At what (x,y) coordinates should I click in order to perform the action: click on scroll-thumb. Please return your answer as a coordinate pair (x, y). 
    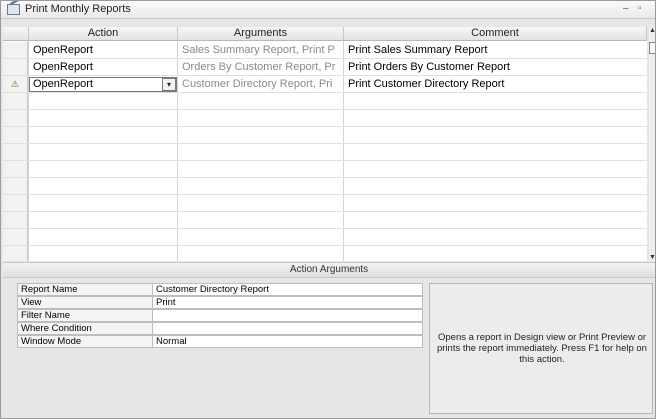
    Looking at the image, I should click on (652, 48).